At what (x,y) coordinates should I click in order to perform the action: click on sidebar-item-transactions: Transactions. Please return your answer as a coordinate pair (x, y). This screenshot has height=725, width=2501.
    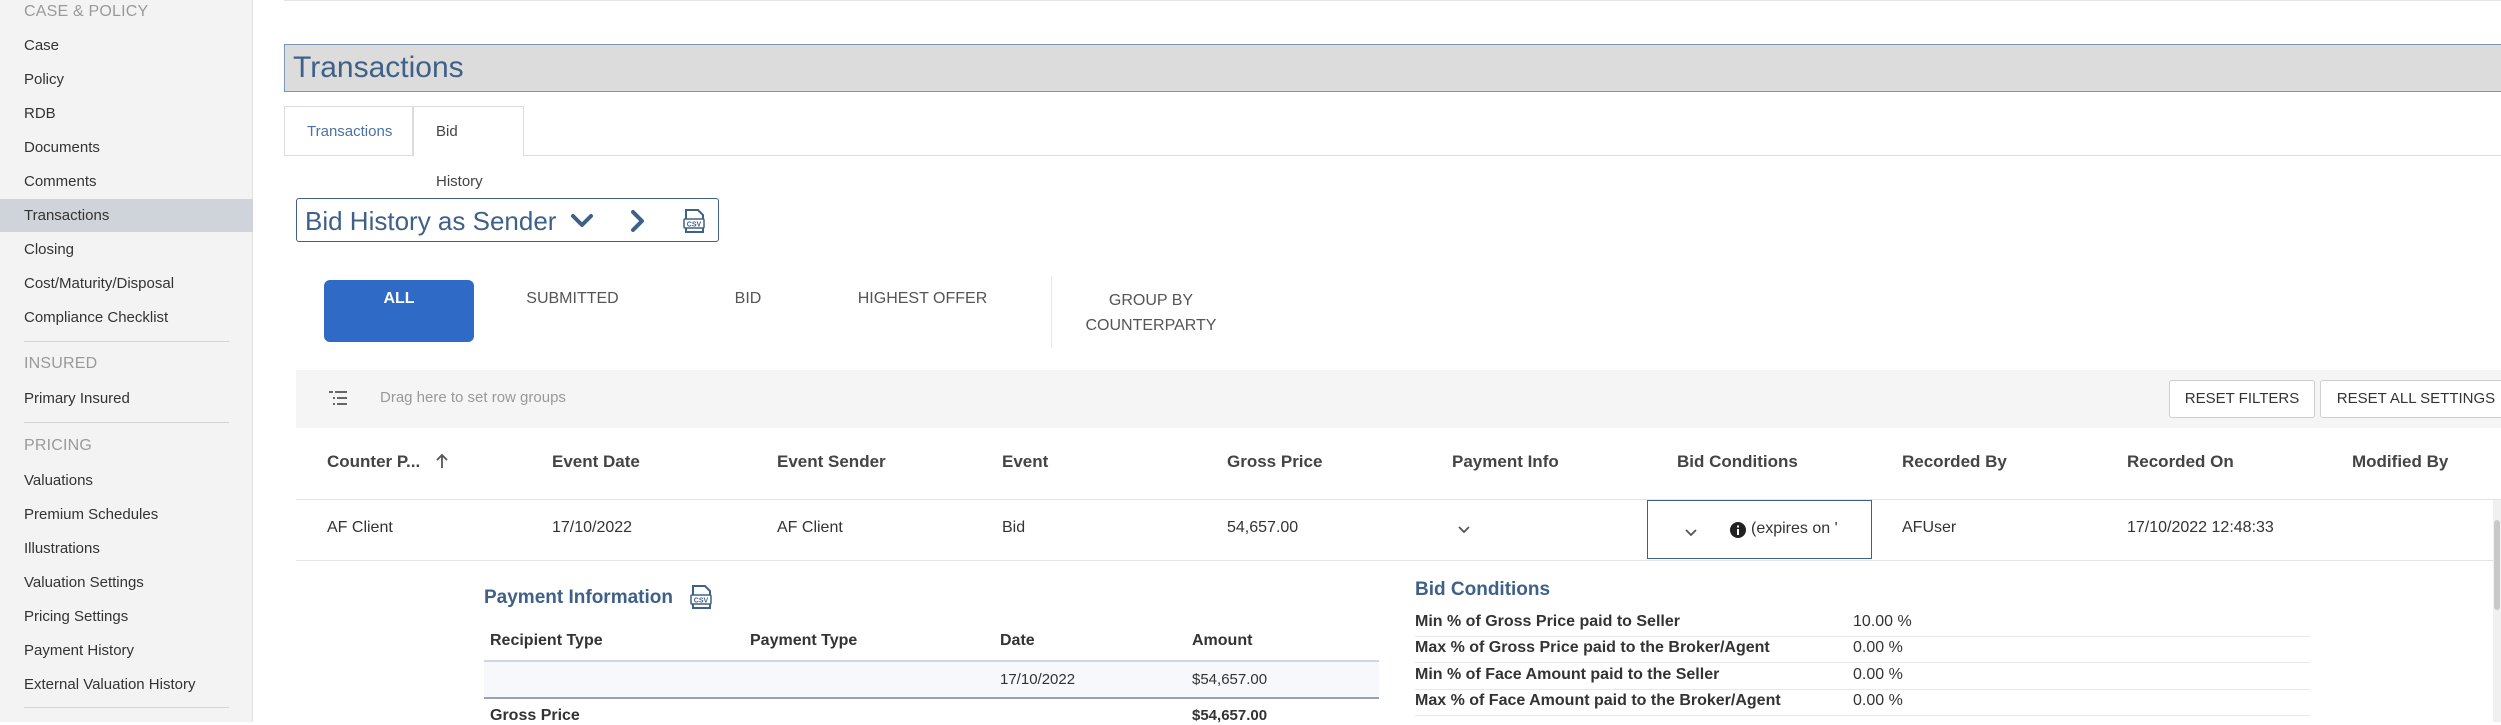
    Looking at the image, I should click on (126, 215).